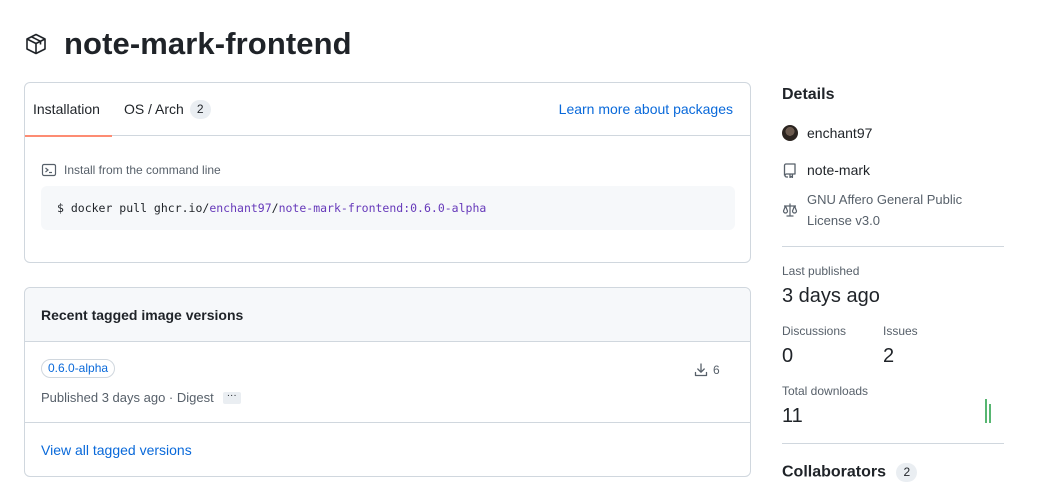 The height and width of the screenshot is (492, 1037). Describe the element at coordinates (387, 315) in the screenshot. I see `versions-header: Recent tagged image versions` at that location.